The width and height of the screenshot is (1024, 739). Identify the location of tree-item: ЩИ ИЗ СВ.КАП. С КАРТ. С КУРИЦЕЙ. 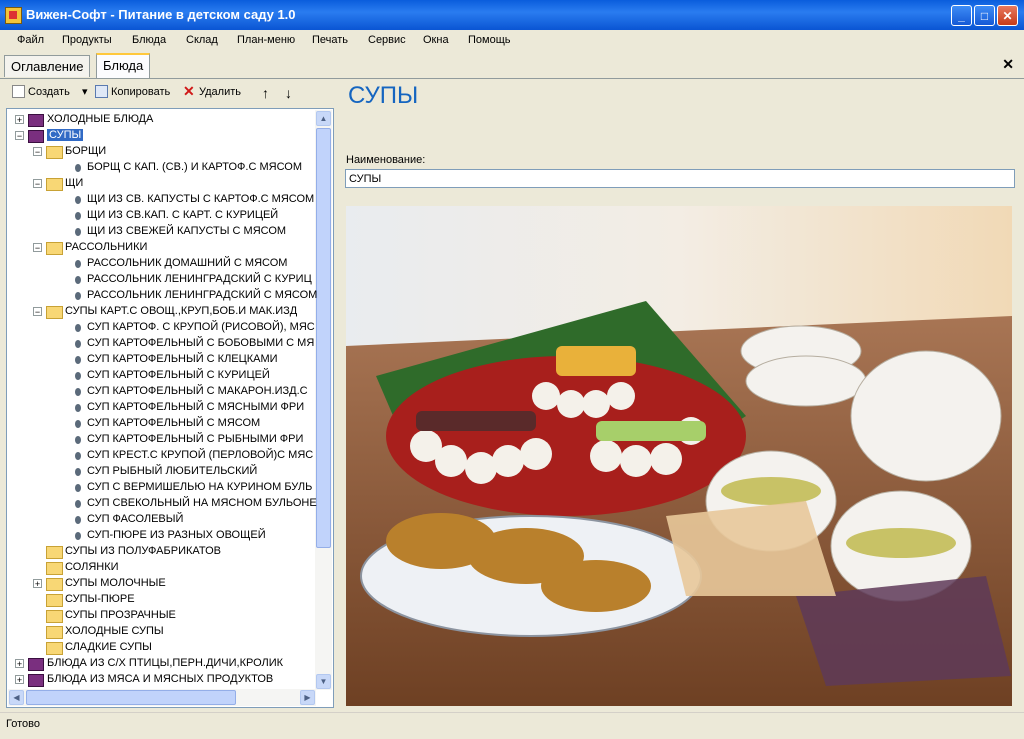
(182, 215).